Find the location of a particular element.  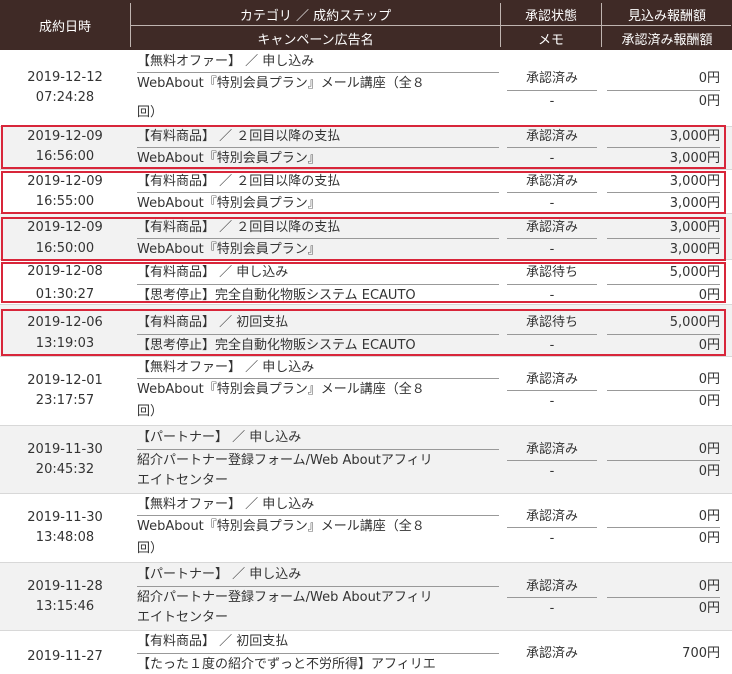

row-time: 13:48:08 is located at coordinates (65, 537).